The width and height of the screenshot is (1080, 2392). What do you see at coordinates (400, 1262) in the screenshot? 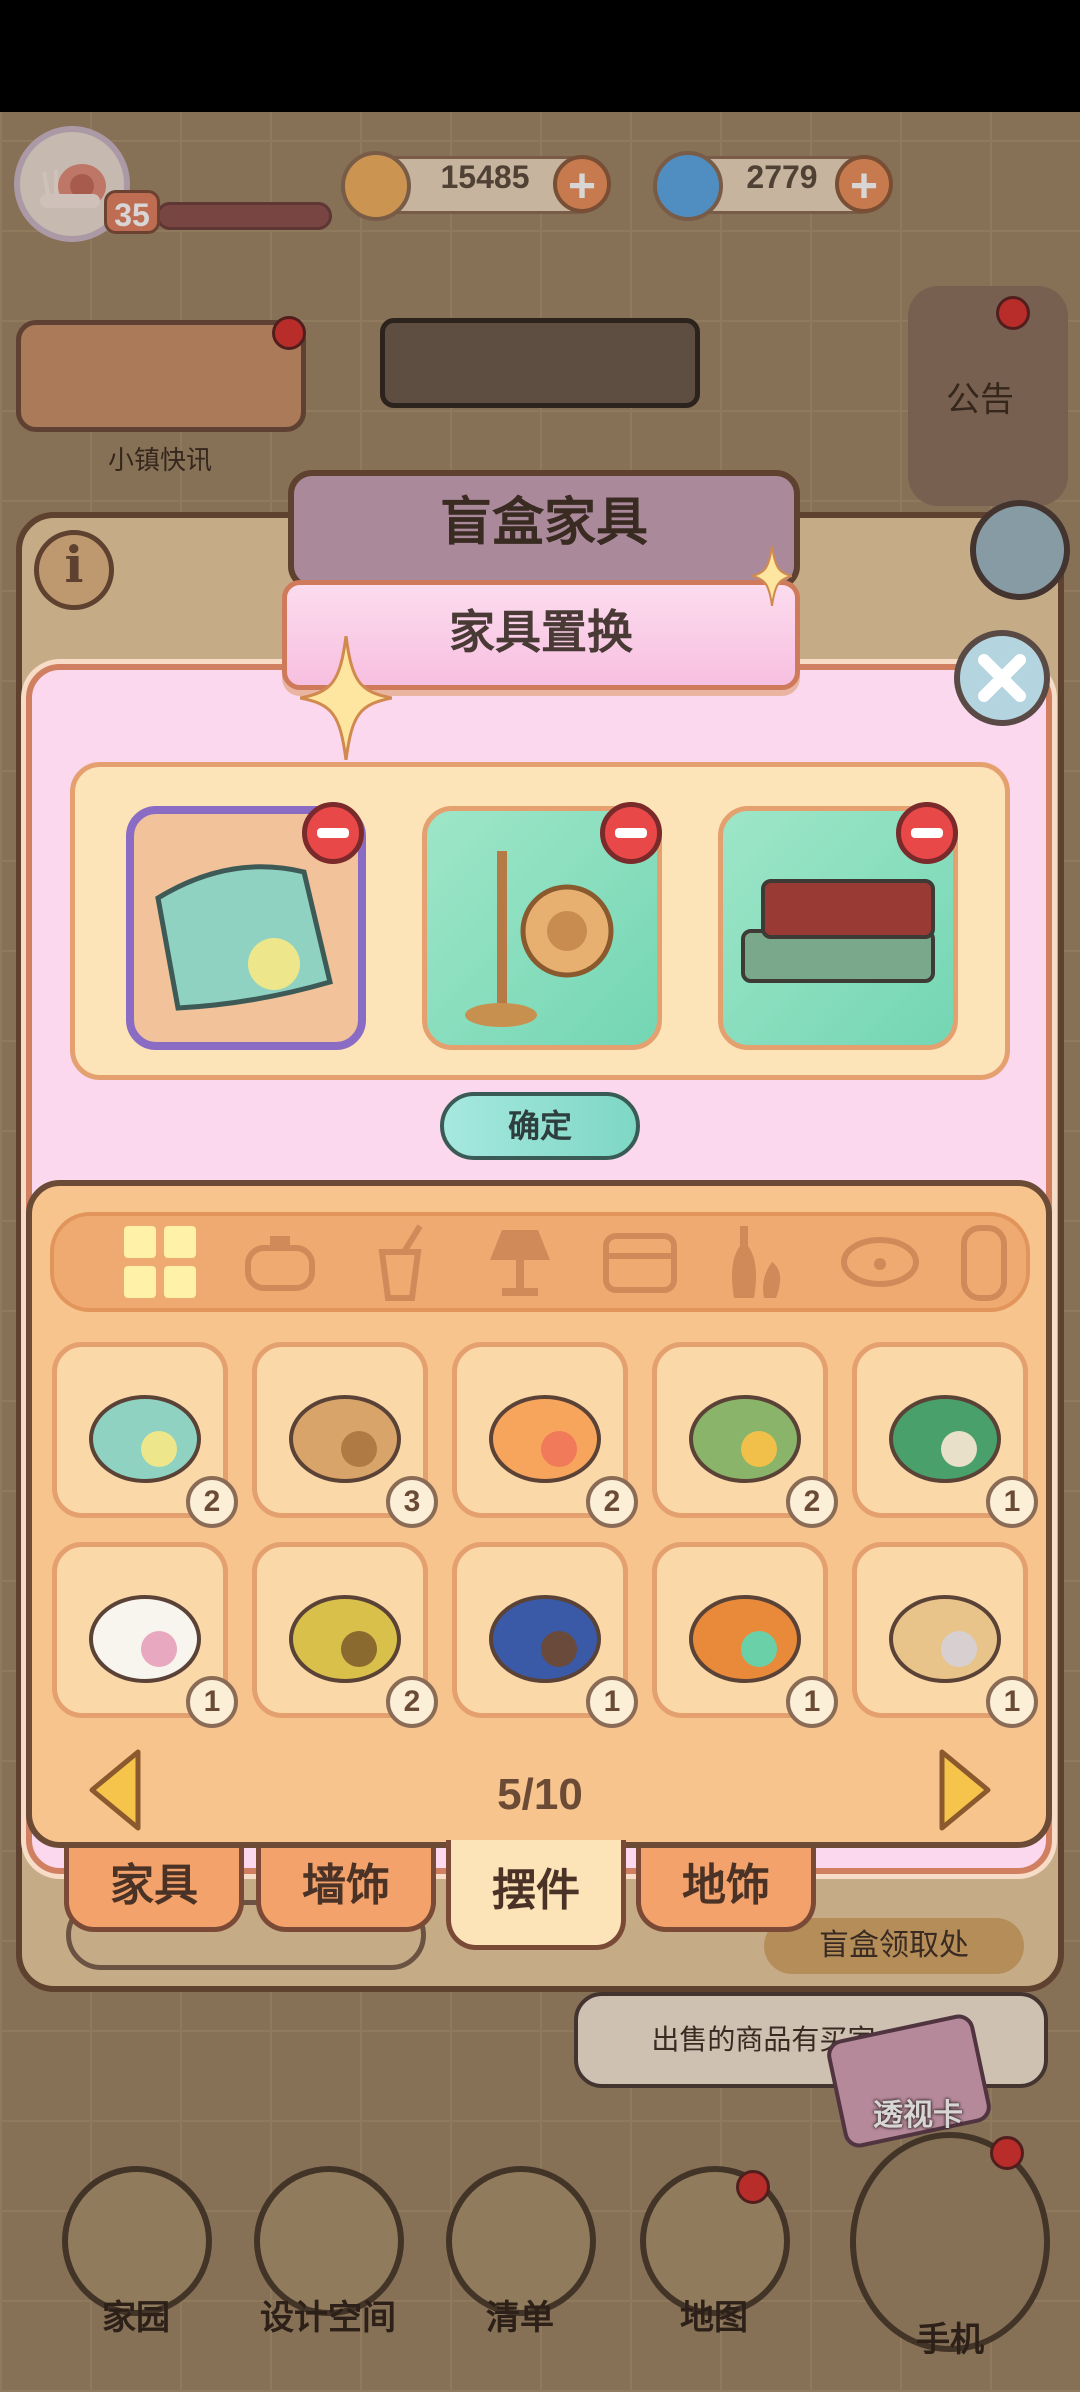
I see `category-cup-icon` at bounding box center [400, 1262].